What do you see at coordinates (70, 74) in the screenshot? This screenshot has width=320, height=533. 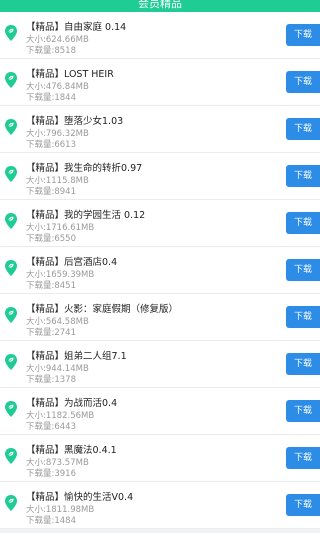 I see `item-title: 【精品】LOST HEIR` at bounding box center [70, 74].